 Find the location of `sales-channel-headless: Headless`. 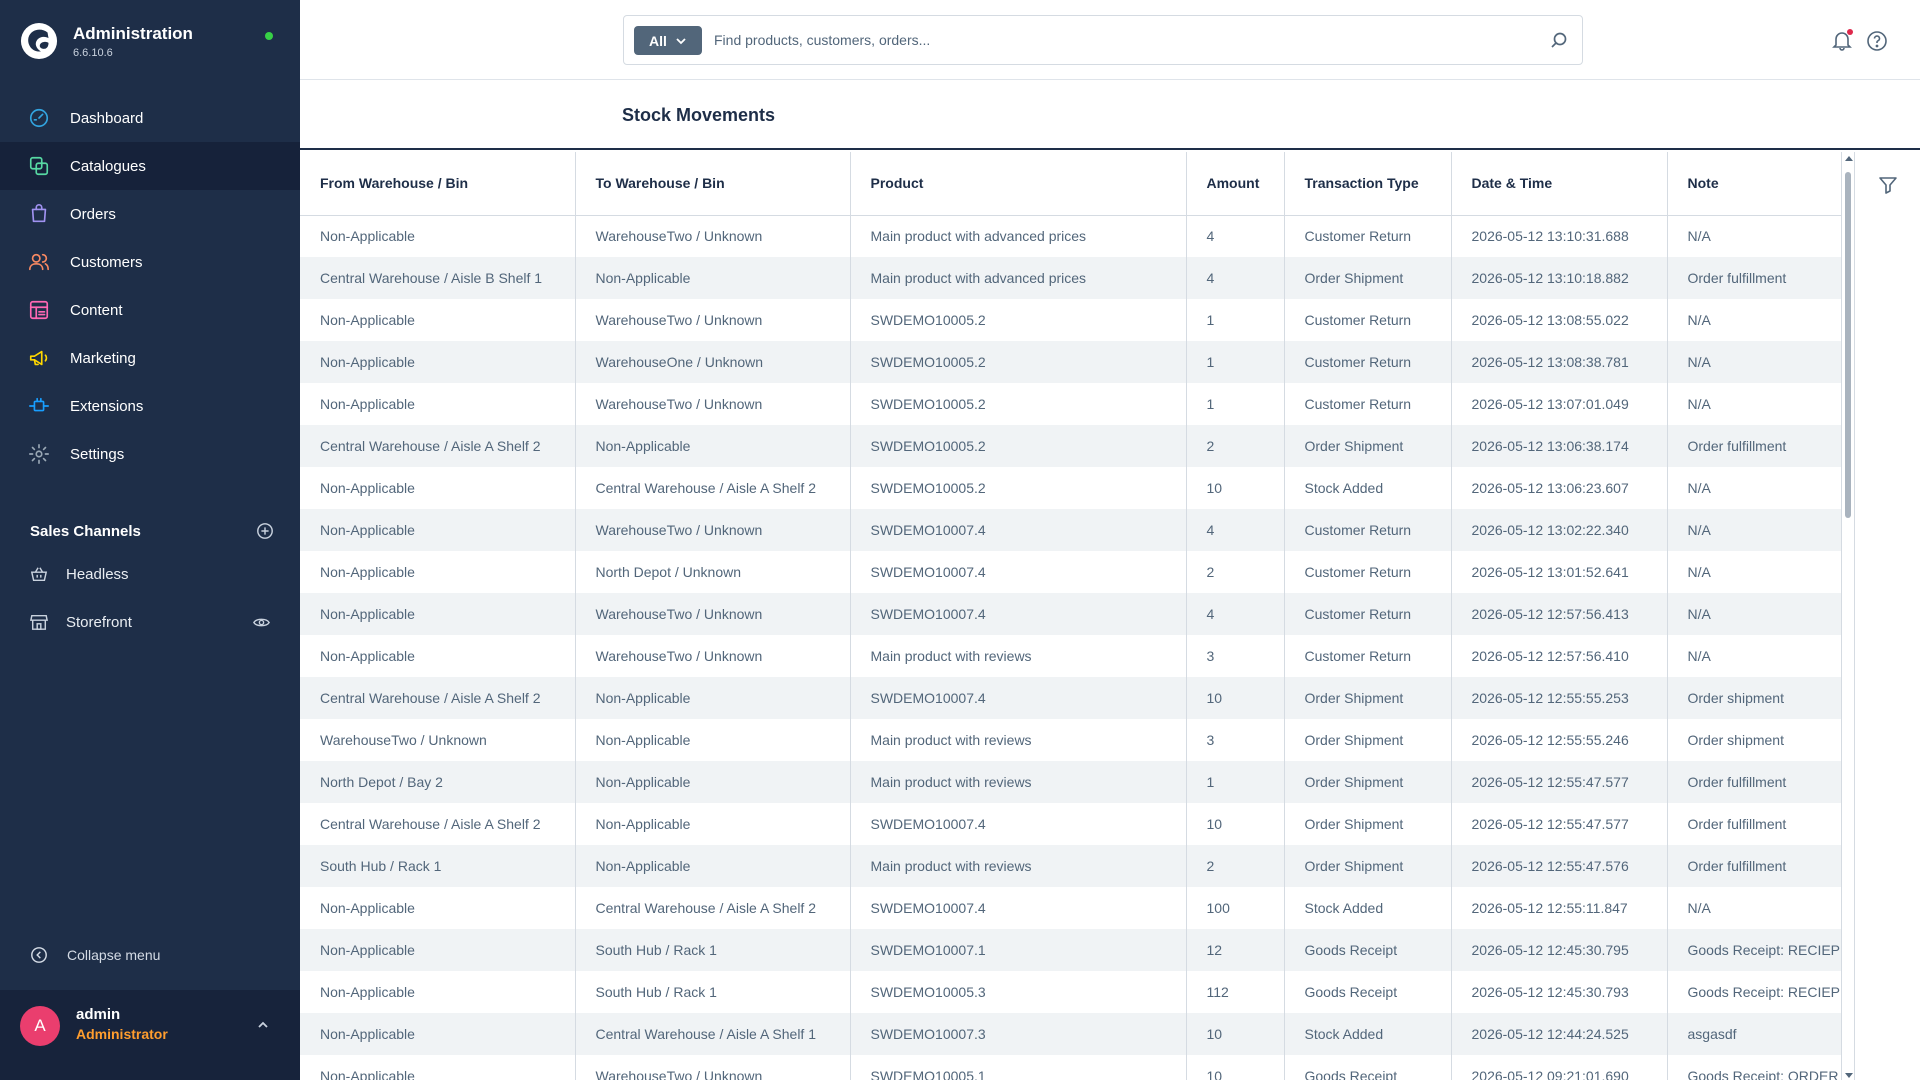

sales-channel-headless: Headless is located at coordinates (150, 574).